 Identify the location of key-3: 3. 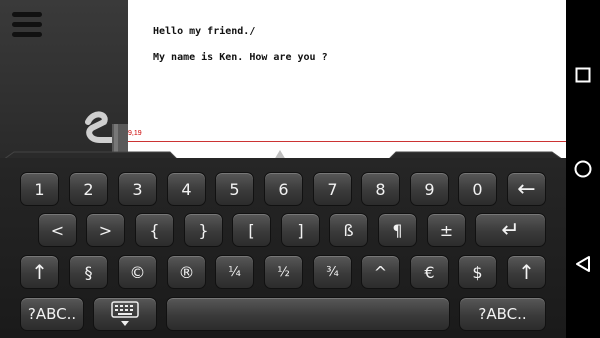
(137, 189).